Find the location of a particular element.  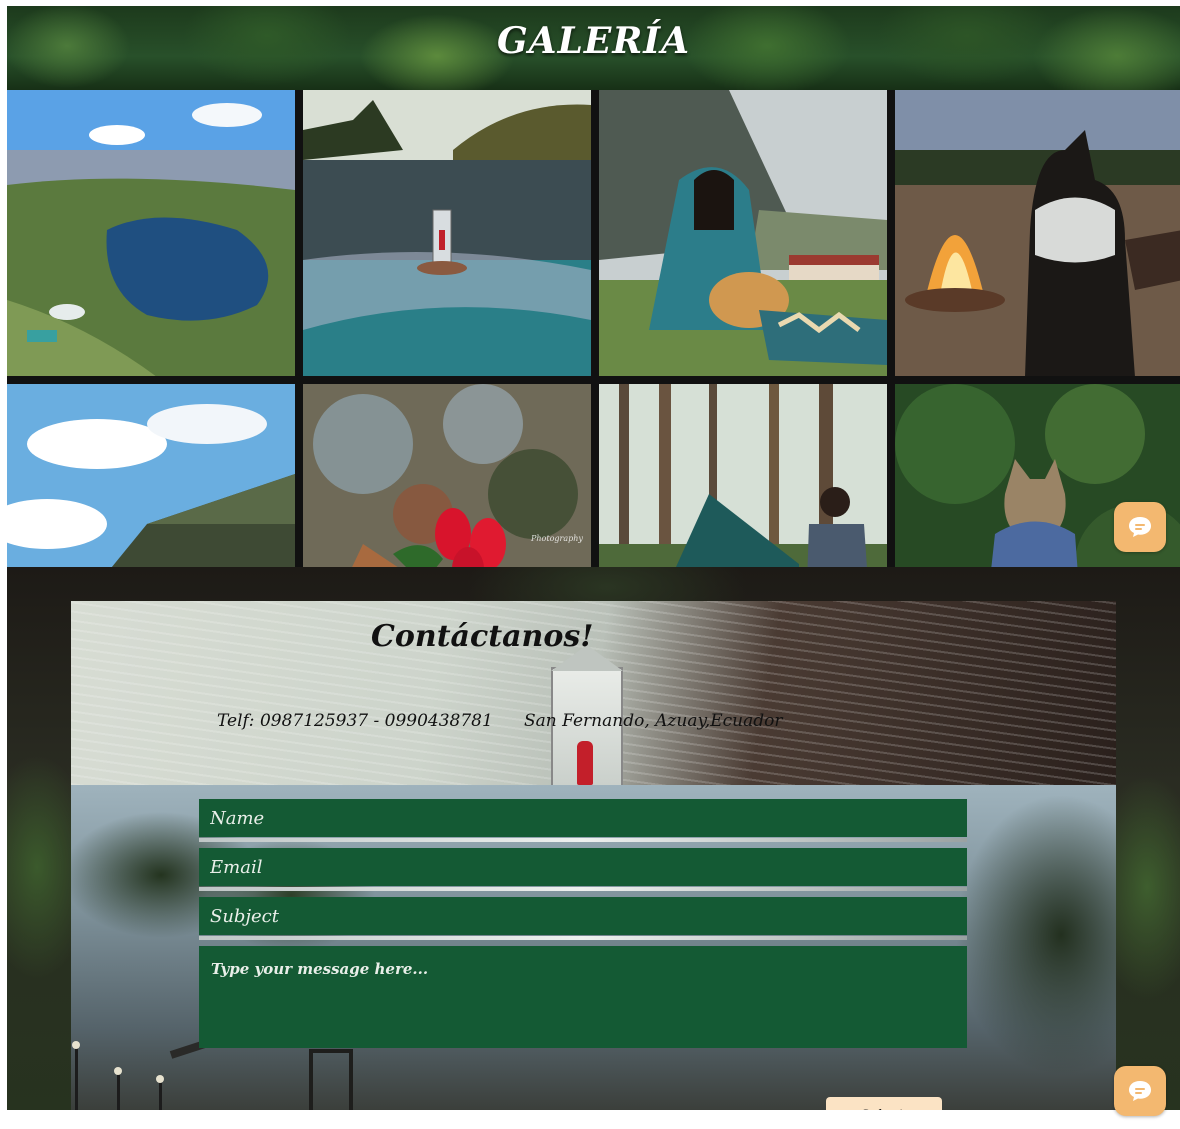

gallery-title: GALERÍA is located at coordinates (593, 41).